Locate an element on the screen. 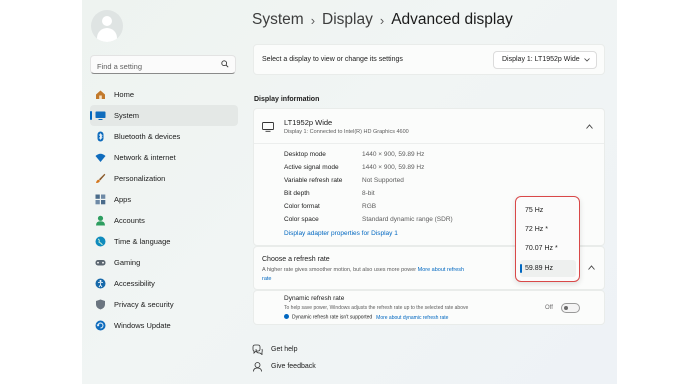 The width and height of the screenshot is (700, 384). give-feedback-link: Give feedback is located at coordinates (284, 366).